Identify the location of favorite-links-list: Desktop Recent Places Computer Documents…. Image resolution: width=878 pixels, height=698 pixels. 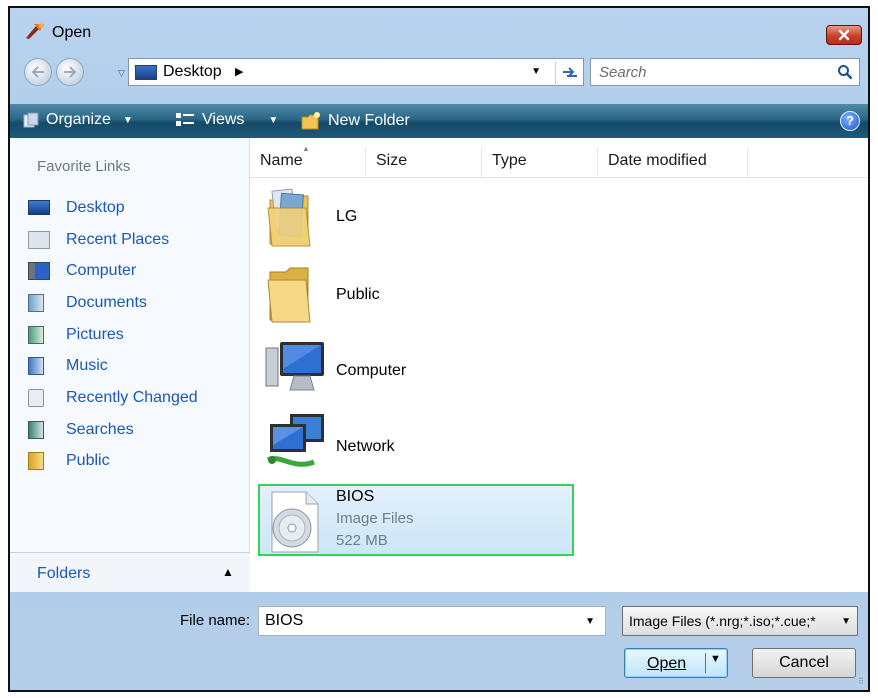
(113, 334).